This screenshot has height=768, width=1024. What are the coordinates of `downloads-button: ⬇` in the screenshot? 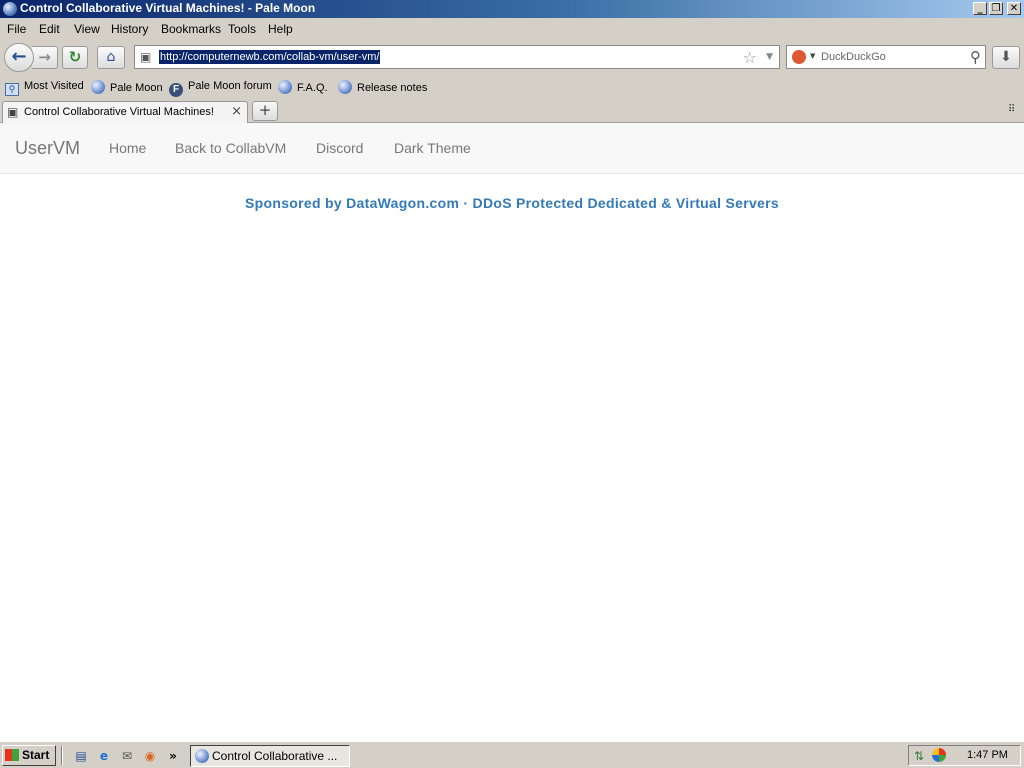 It's located at (1006, 57).